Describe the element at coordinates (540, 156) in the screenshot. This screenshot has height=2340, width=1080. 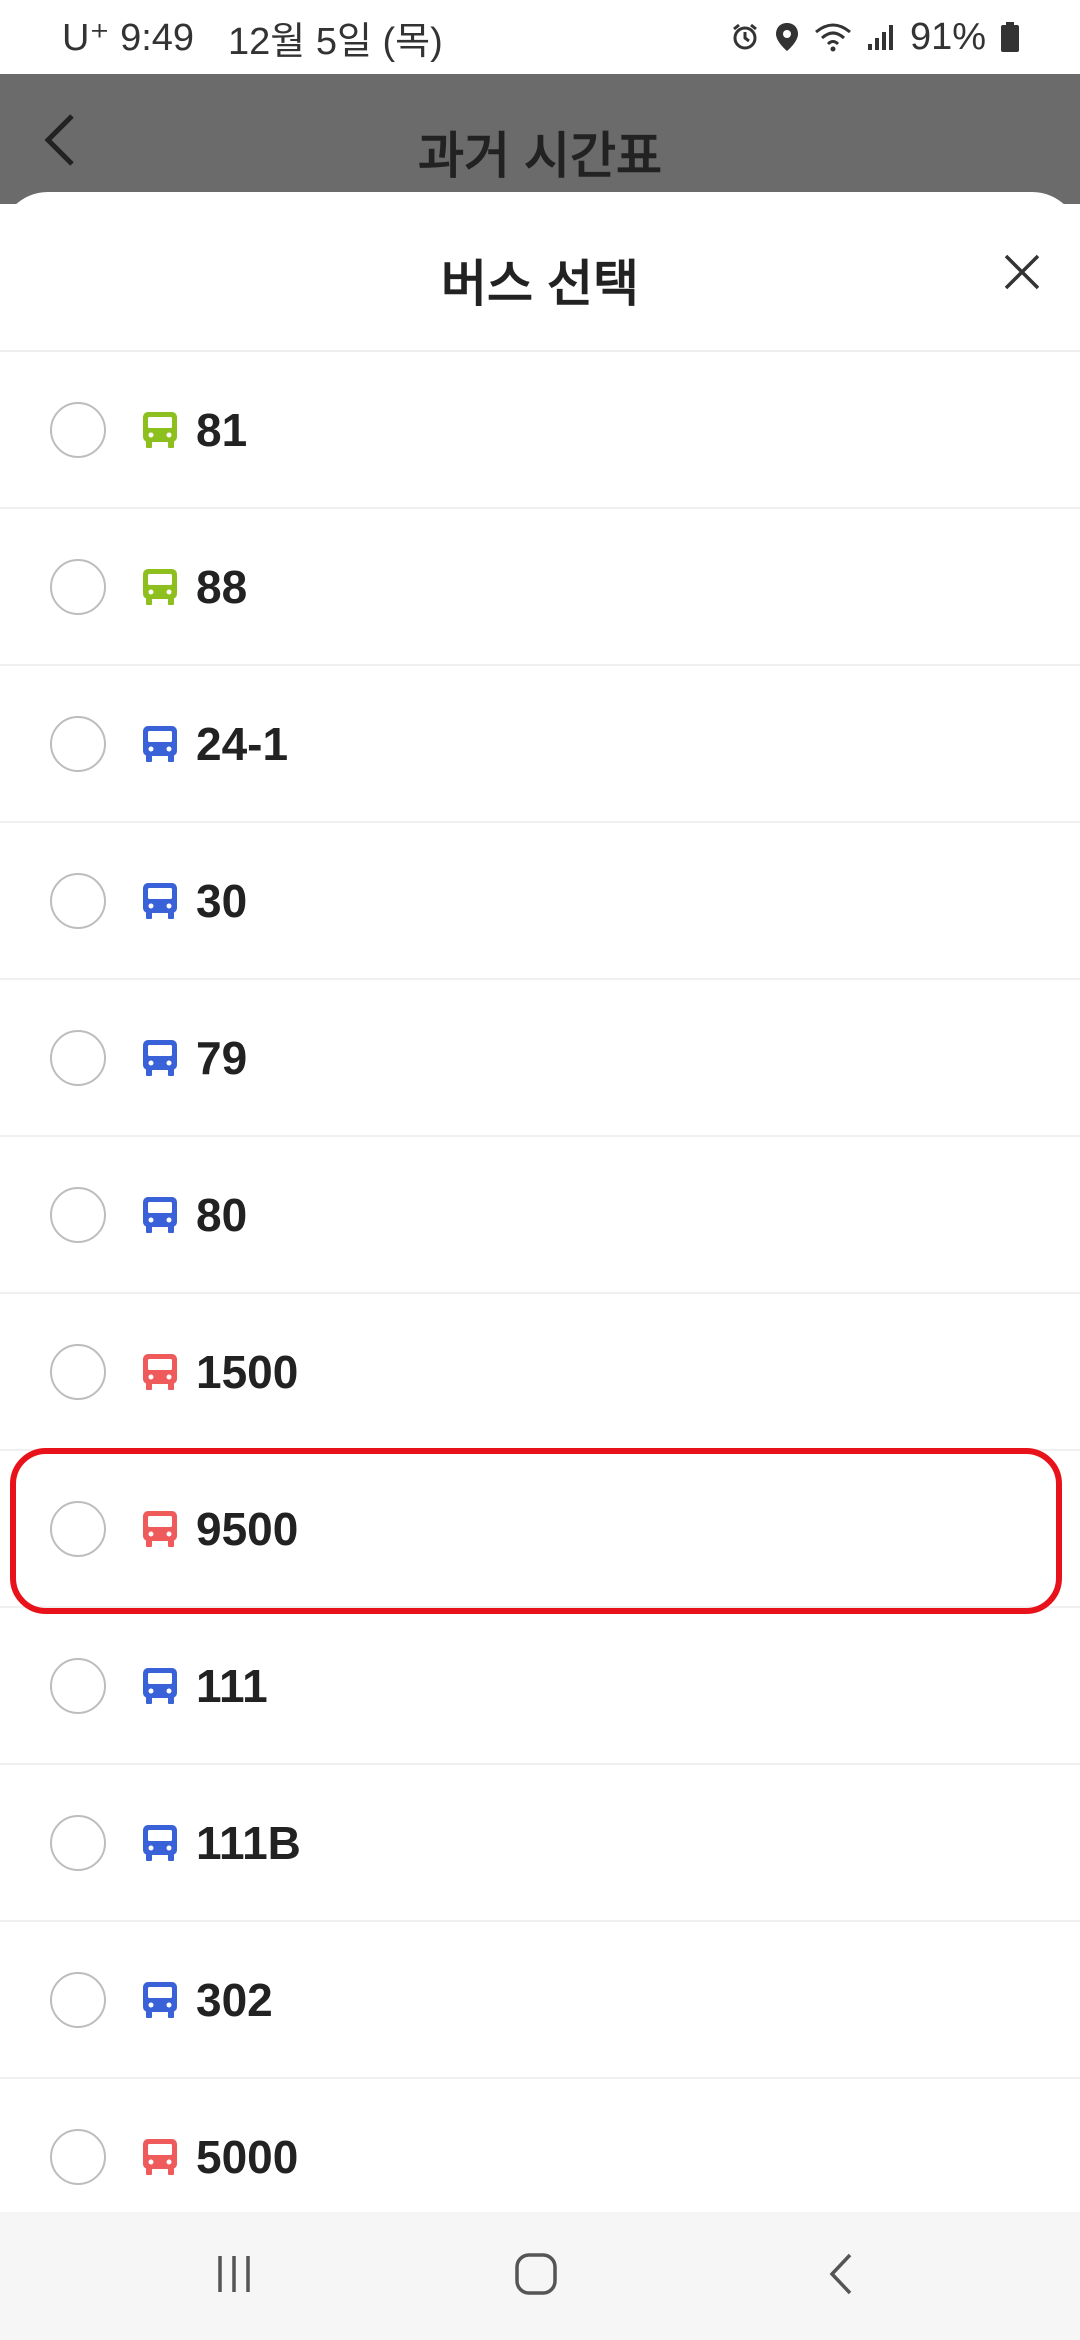
I see `page-title: 과거 시간표` at that location.